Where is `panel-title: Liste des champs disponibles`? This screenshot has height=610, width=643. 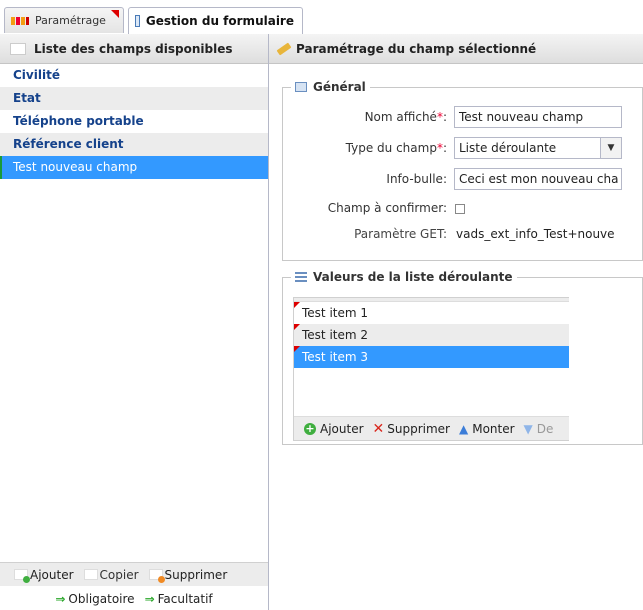
panel-title: Liste des champs disponibles is located at coordinates (133, 48).